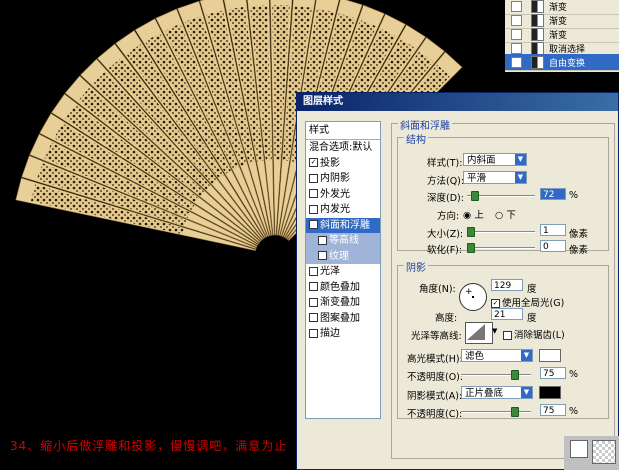  What do you see at coordinates (149, 446) in the screenshot?
I see `tutorial-caption: 34、缩小后做浮雕和投影，慢慢调吧，满意为止` at bounding box center [149, 446].